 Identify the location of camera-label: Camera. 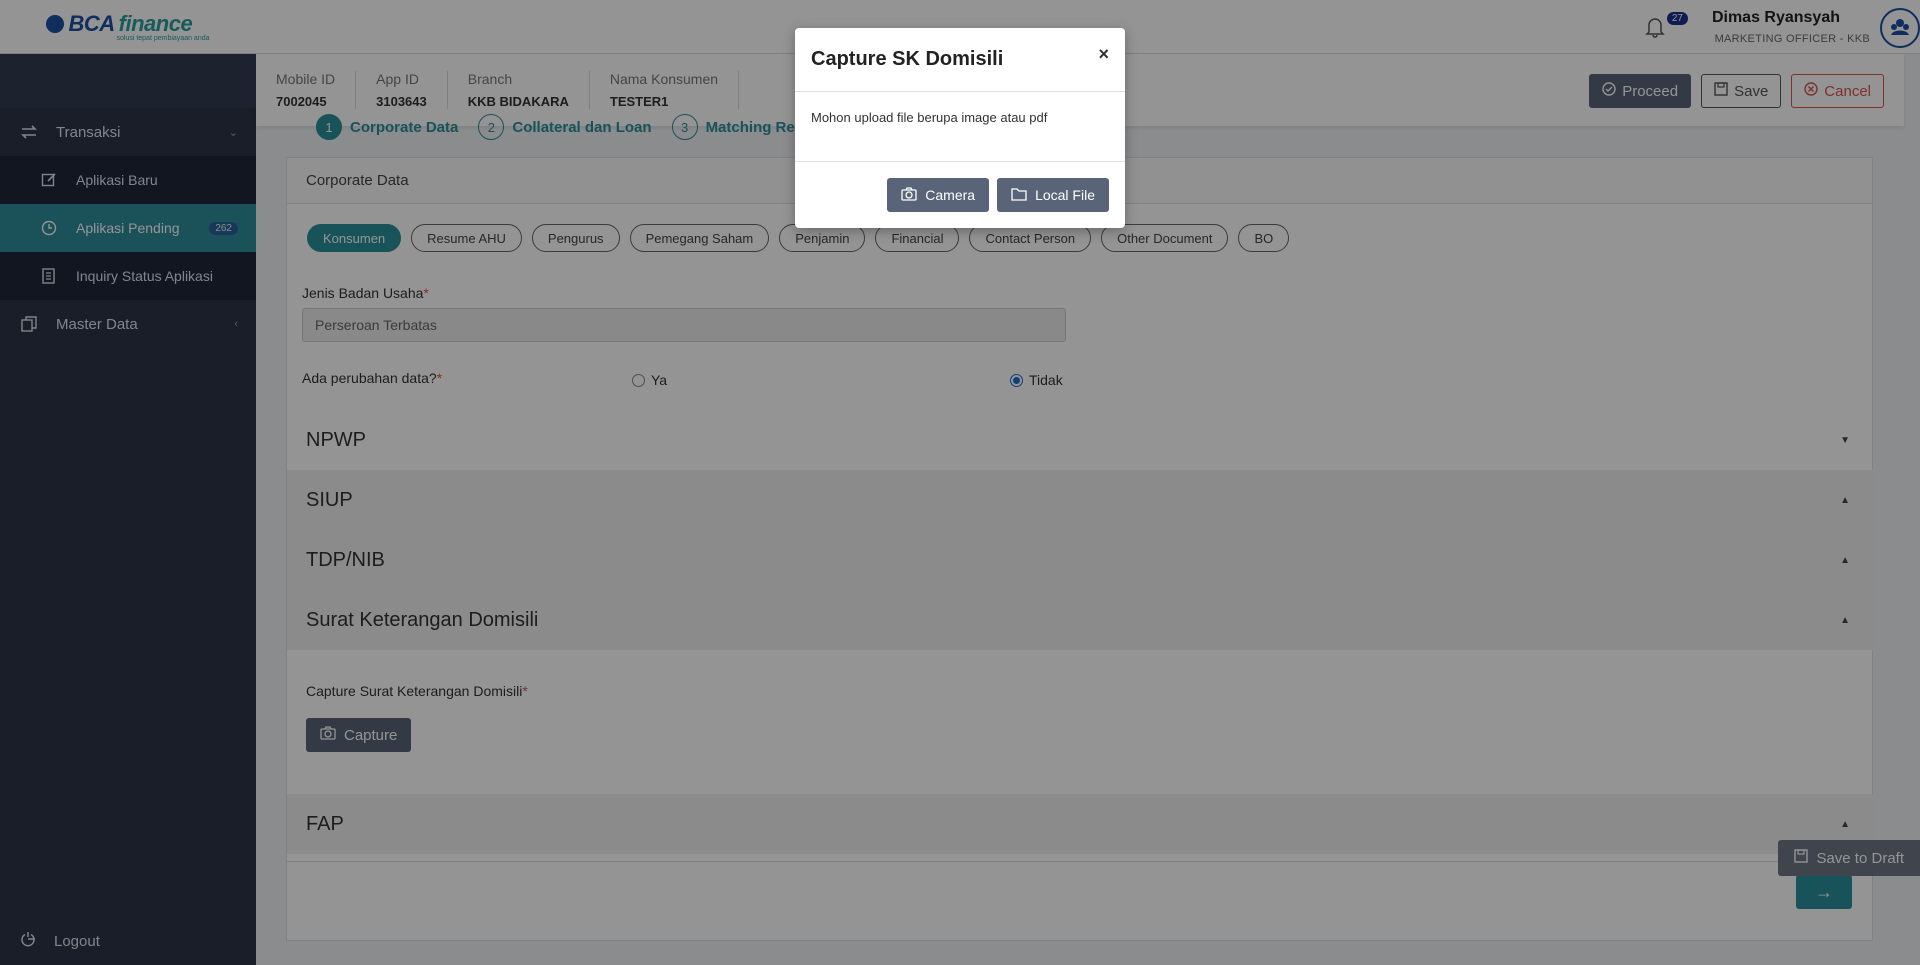
(950, 195).